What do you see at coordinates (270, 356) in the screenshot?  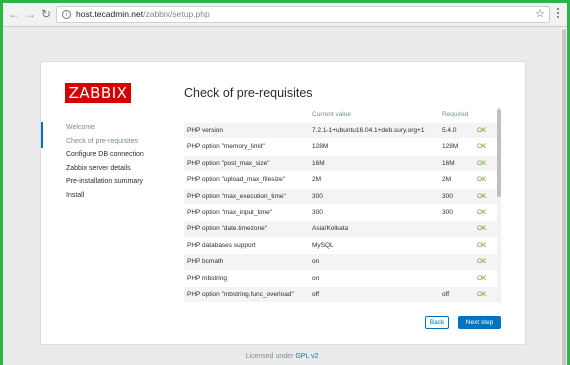 I see `license-text: Licensed under` at bounding box center [270, 356].